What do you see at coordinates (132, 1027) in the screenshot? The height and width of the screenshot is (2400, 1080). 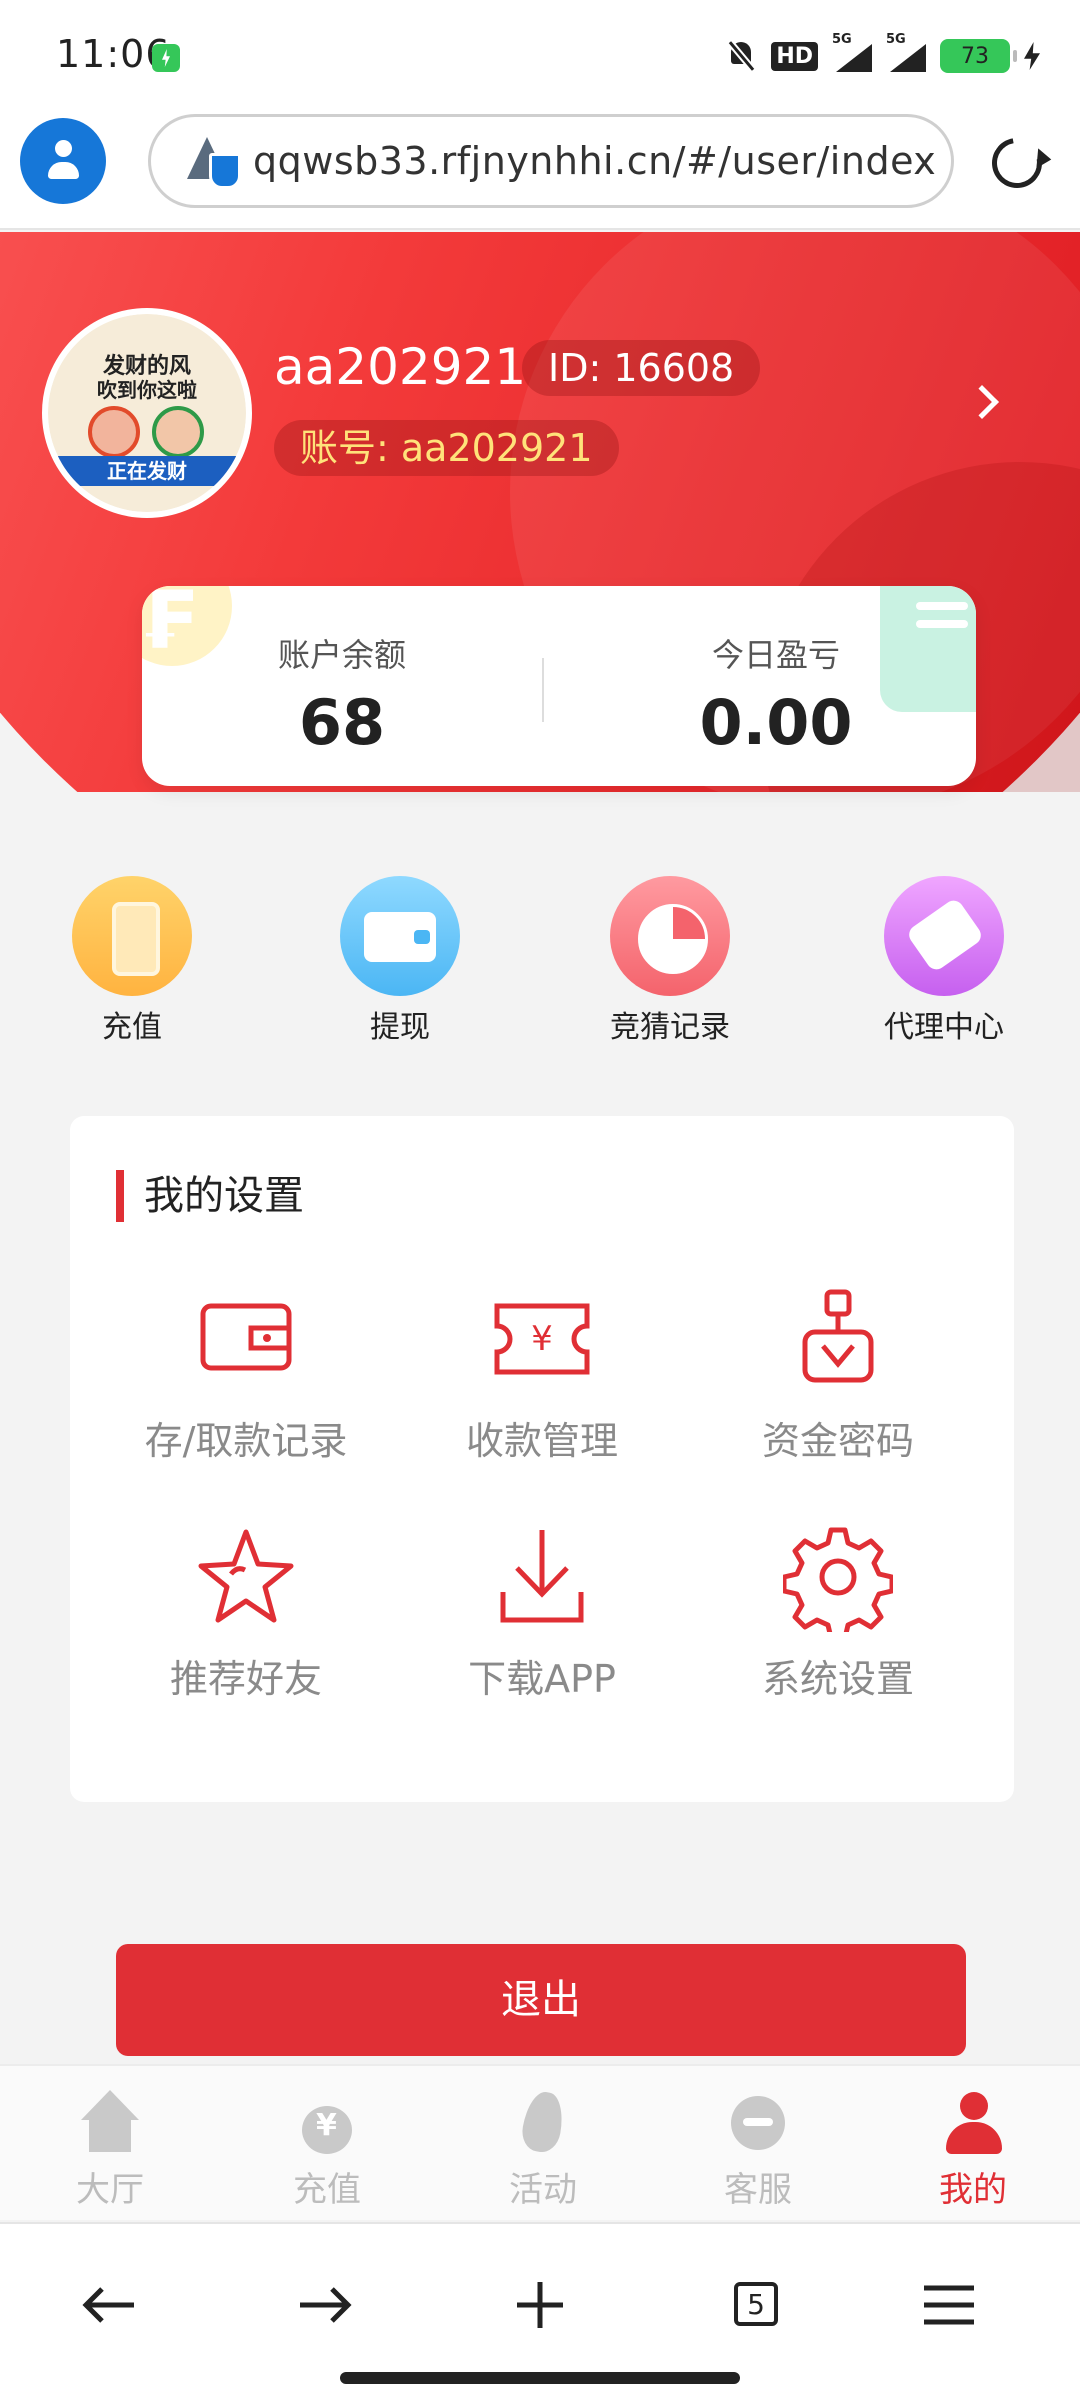 I see `recharge-label: 充值` at bounding box center [132, 1027].